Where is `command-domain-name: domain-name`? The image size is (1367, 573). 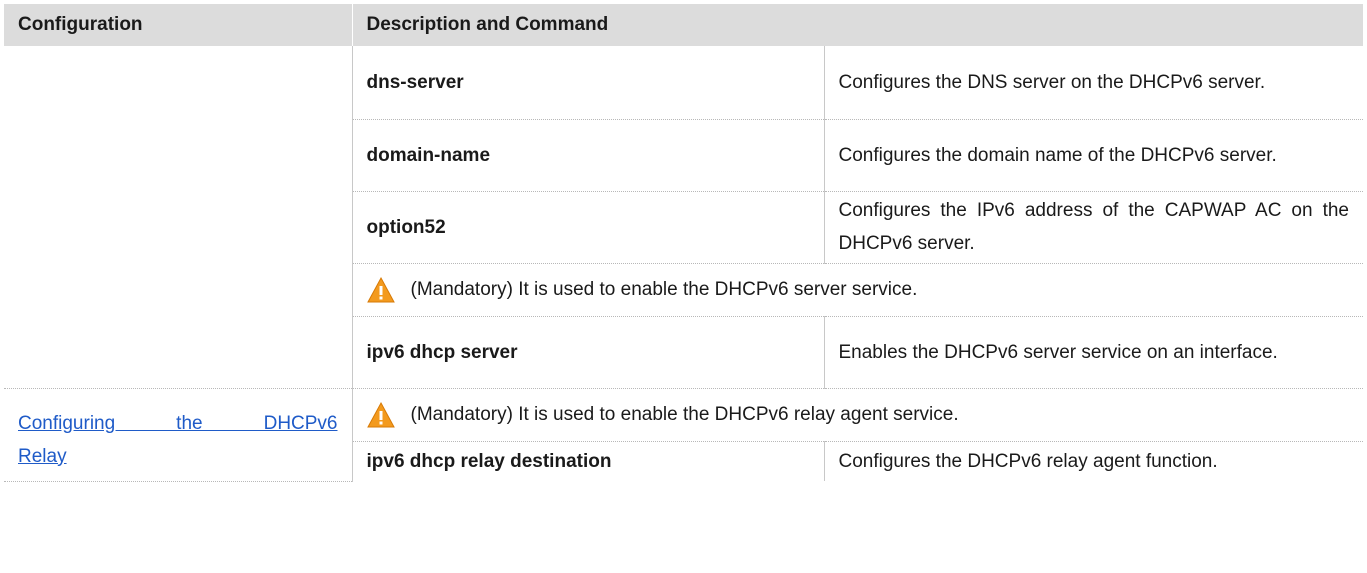
command-domain-name: domain-name is located at coordinates (588, 155).